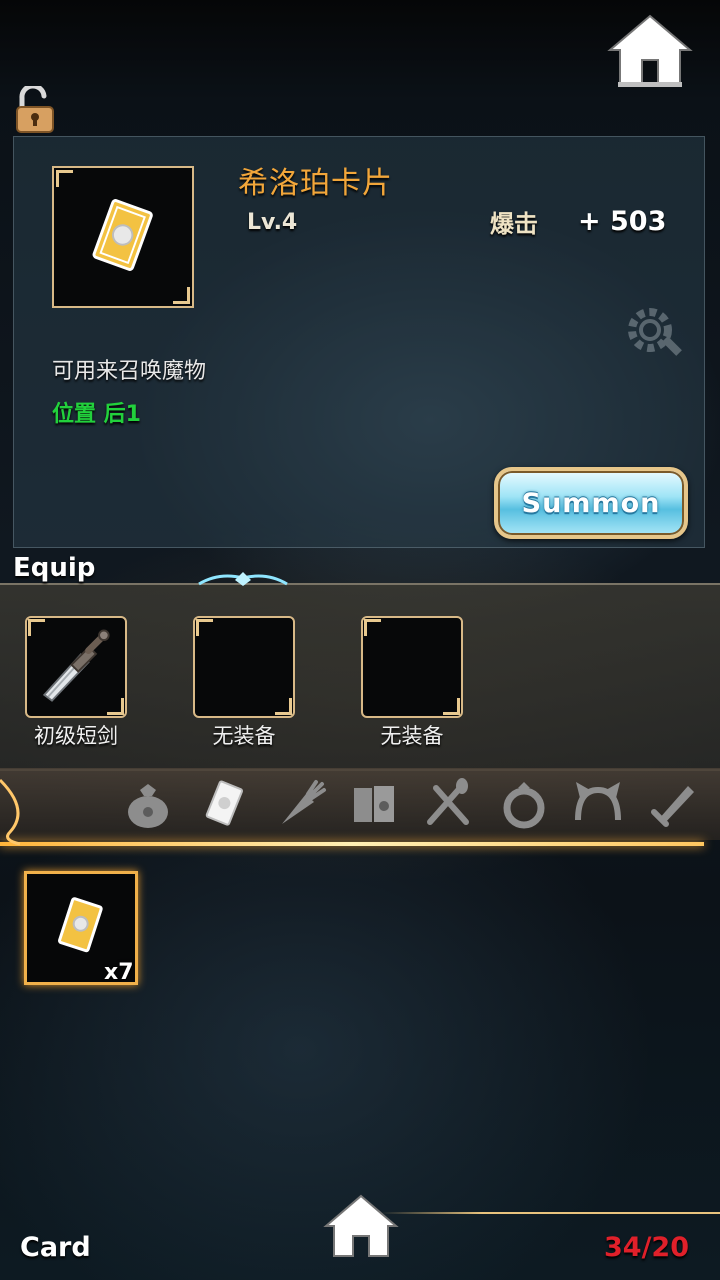 The height and width of the screenshot is (1280, 720). I want to click on equip-slot-3-label: 无装备, so click(412, 736).